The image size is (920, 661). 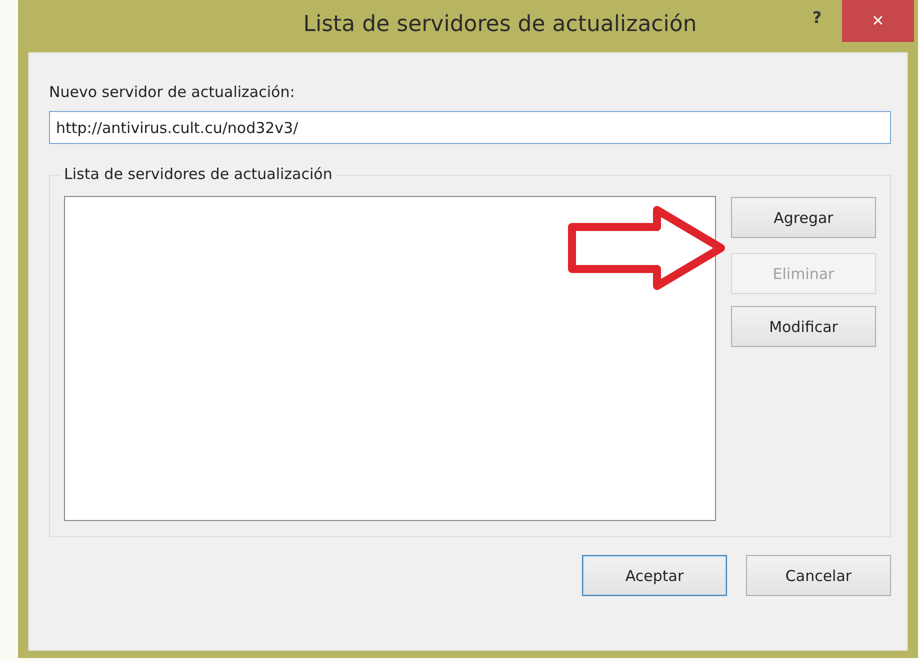 I want to click on window-title: Lista de servidores de actualización, so click(x=500, y=24).